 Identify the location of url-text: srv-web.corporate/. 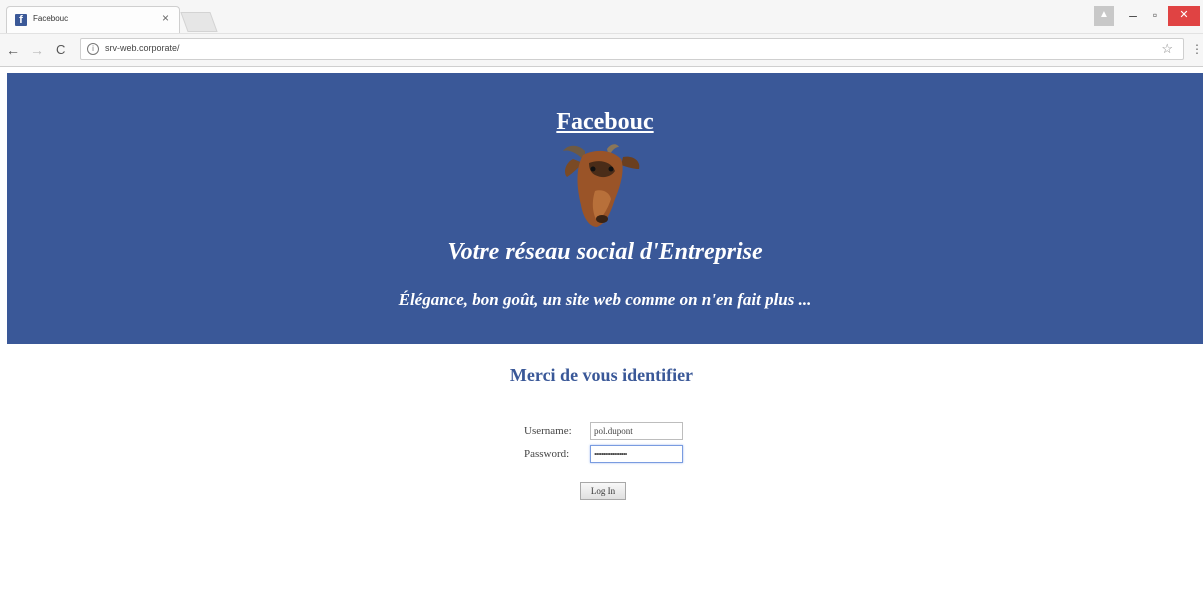
(142, 48).